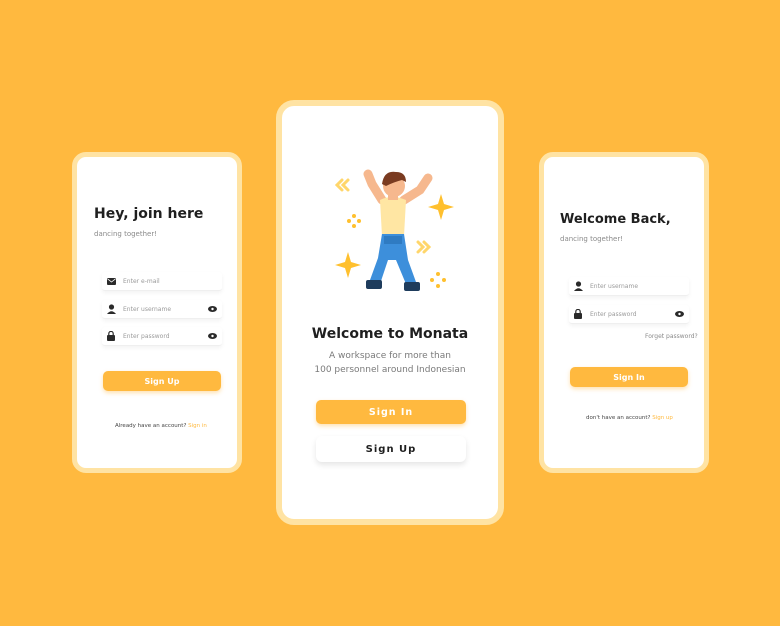  Describe the element at coordinates (162, 281) in the screenshot. I see `email-field: Enter e-mail` at that location.